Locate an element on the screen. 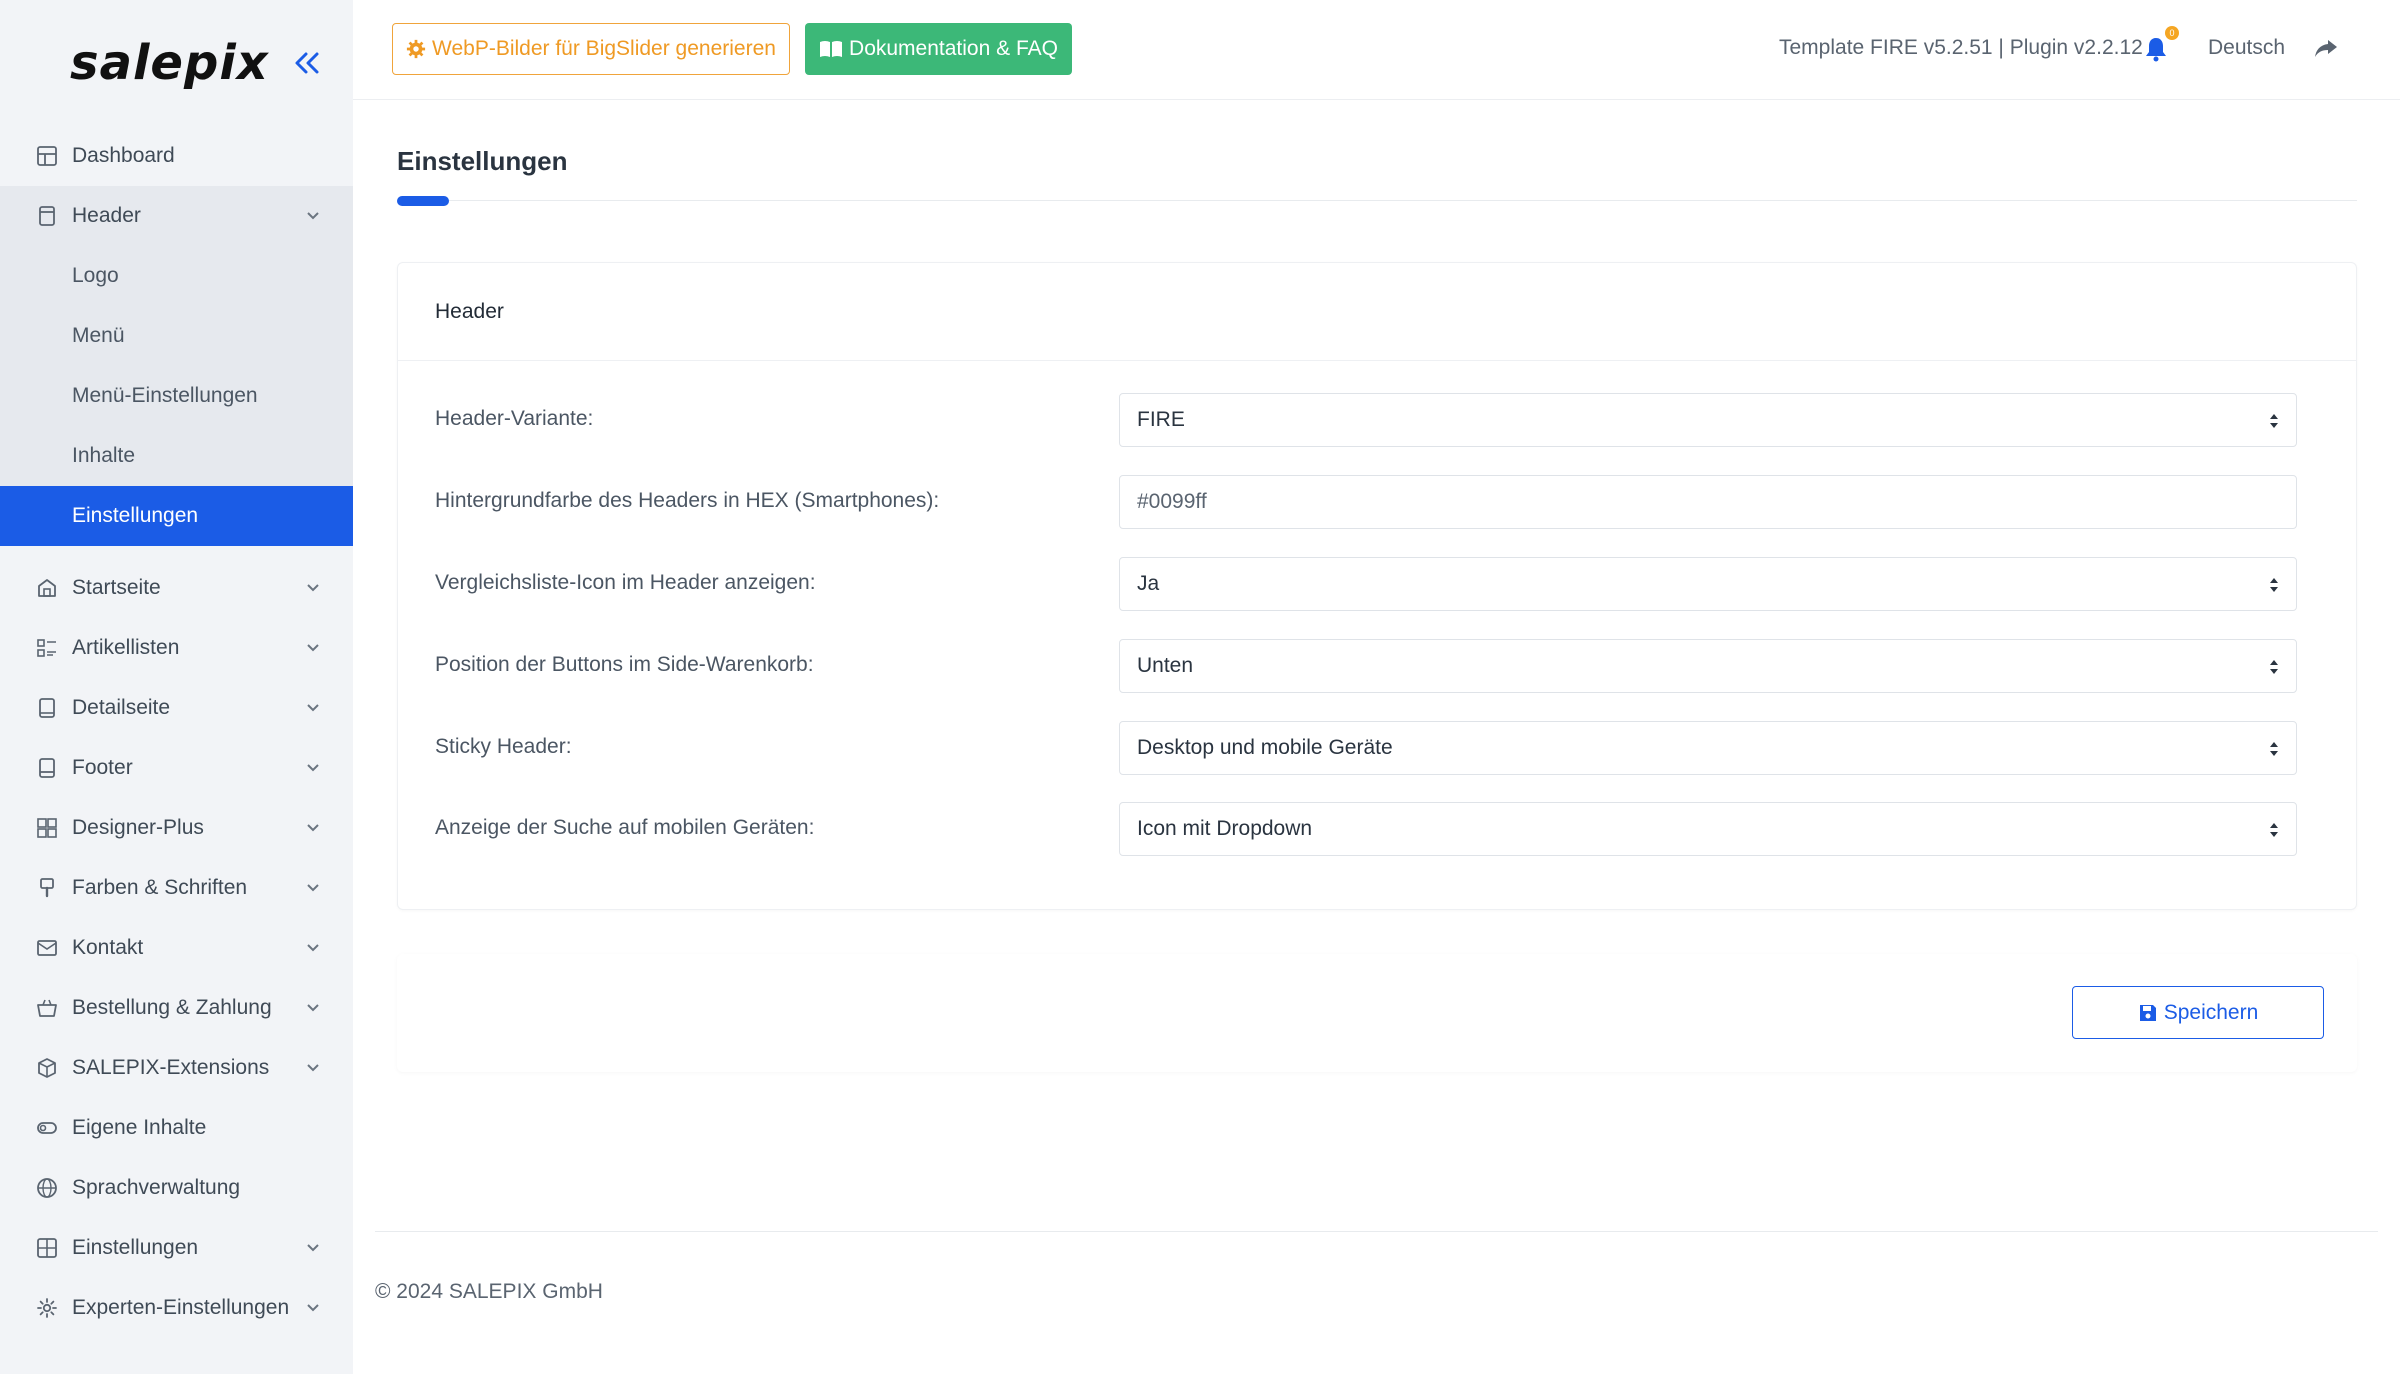 This screenshot has width=2400, height=1374. sidebar-item-label: Kontakt is located at coordinates (108, 947).